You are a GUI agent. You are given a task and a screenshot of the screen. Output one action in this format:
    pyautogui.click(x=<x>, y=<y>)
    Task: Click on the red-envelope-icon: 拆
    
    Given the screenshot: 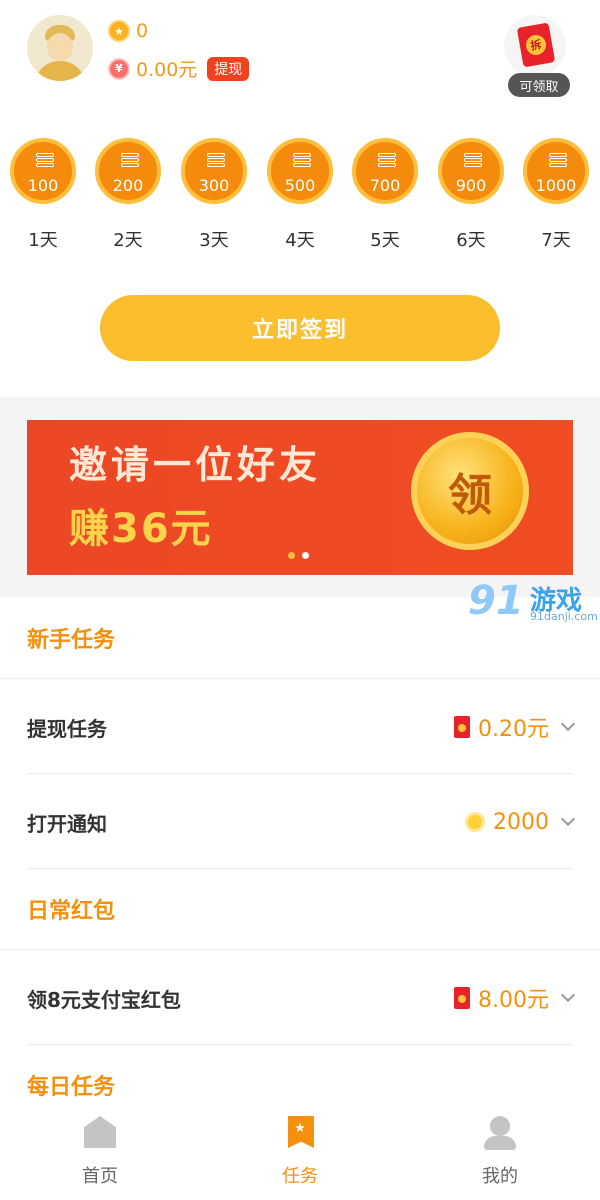 What is the action you would take?
    pyautogui.click(x=536, y=45)
    